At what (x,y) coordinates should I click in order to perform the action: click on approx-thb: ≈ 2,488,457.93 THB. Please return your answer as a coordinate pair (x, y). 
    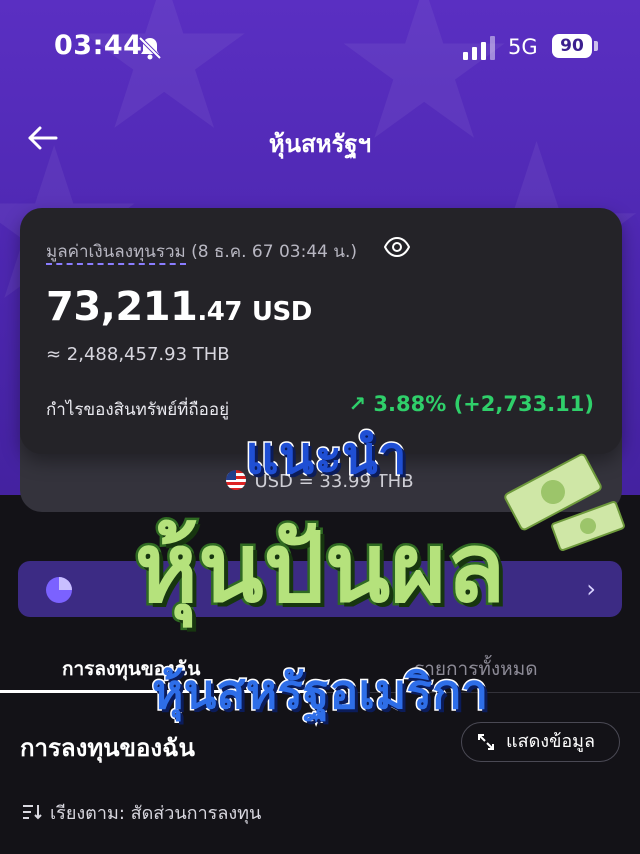
    Looking at the image, I should click on (138, 354).